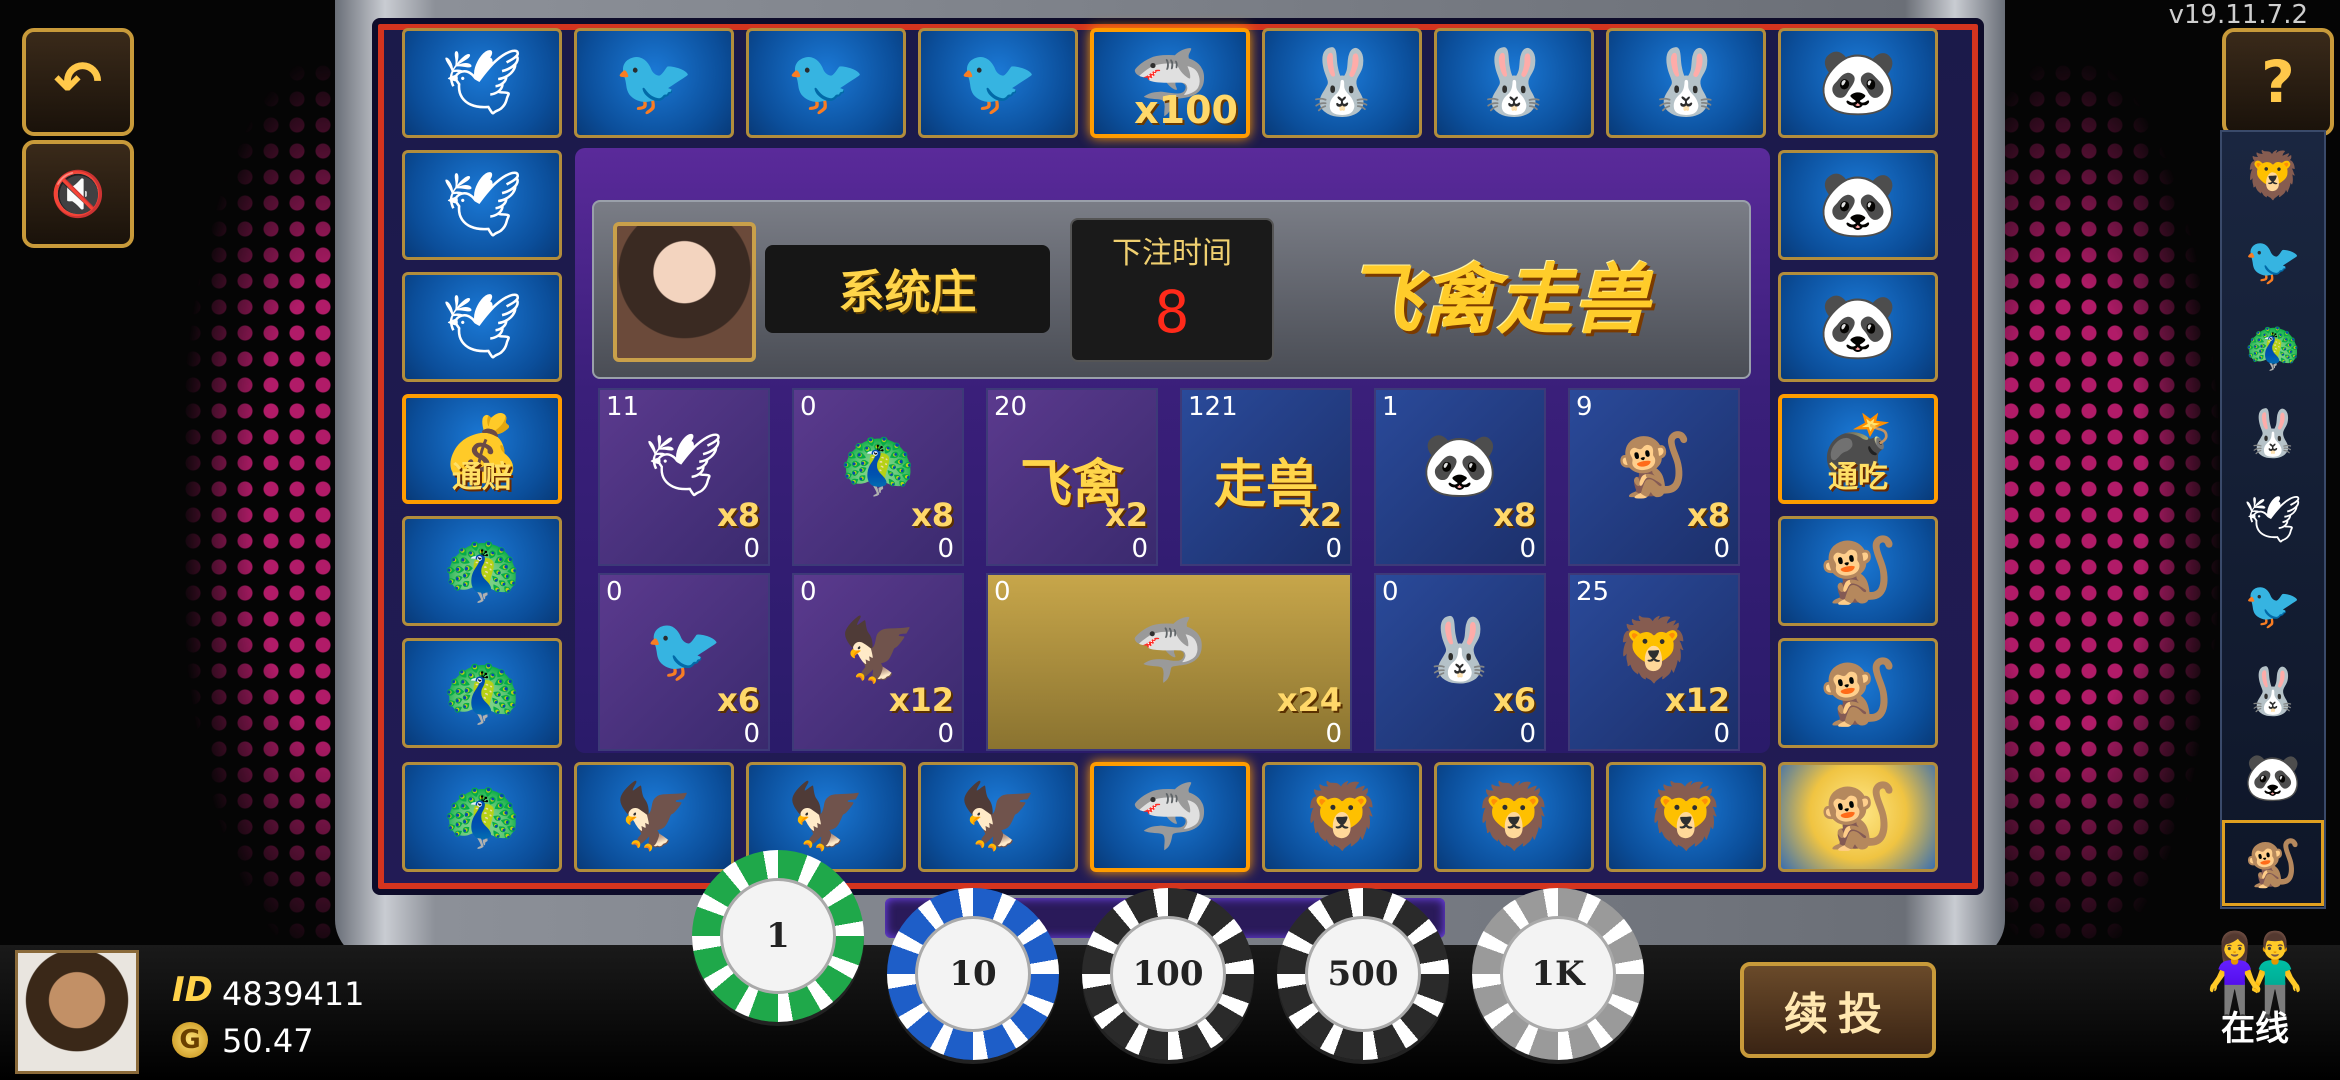 The image size is (2340, 1080). What do you see at coordinates (2273, 776) in the screenshot?
I see `history-item: 🐼` at bounding box center [2273, 776].